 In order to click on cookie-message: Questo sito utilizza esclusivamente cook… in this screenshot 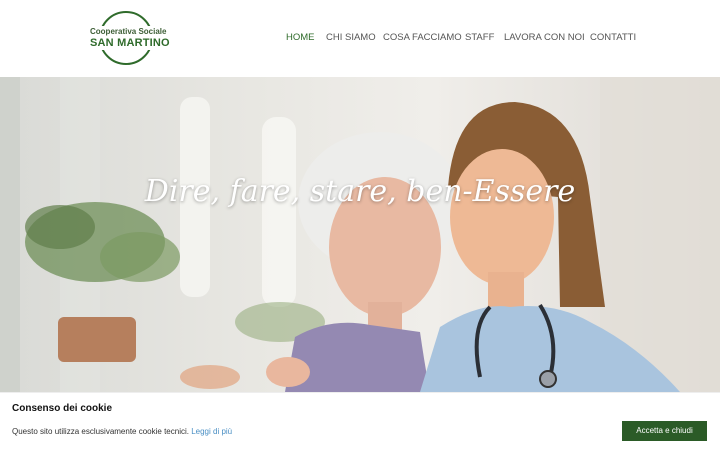, I will do `click(100, 431)`.